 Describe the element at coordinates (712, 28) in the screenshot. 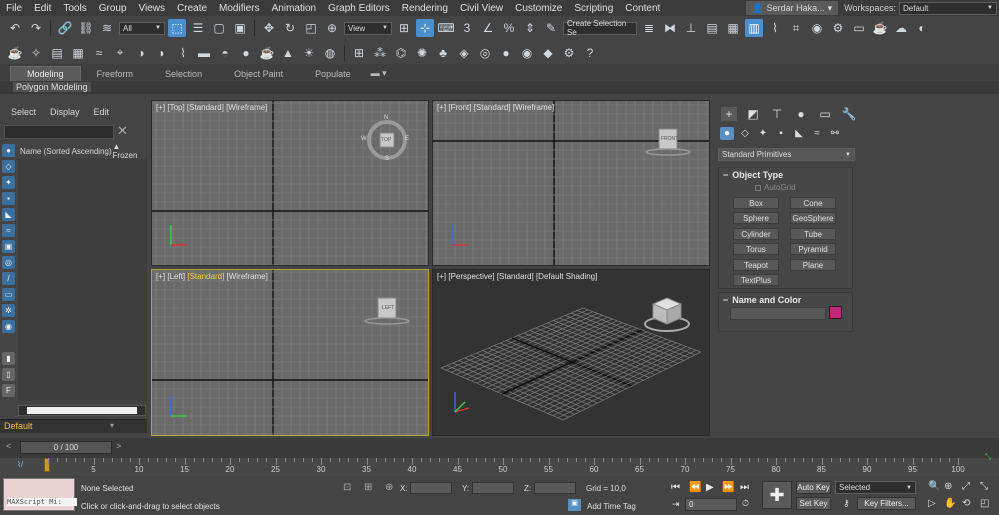

I see `toggle-scene-explorer-icon: ▤` at that location.